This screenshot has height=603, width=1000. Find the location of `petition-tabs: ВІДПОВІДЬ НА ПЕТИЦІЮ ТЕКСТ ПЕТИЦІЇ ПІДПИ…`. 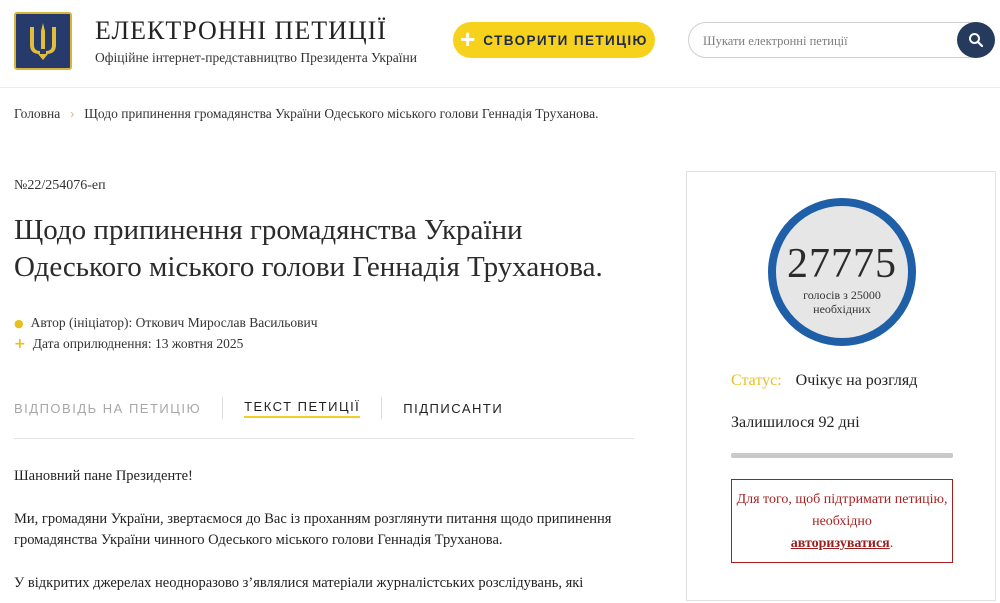

petition-tabs: ВІДПОВІДЬ НА ПЕТИЦІЮ ТЕКСТ ПЕТИЦІЇ ПІДПИ… is located at coordinates (324, 408).